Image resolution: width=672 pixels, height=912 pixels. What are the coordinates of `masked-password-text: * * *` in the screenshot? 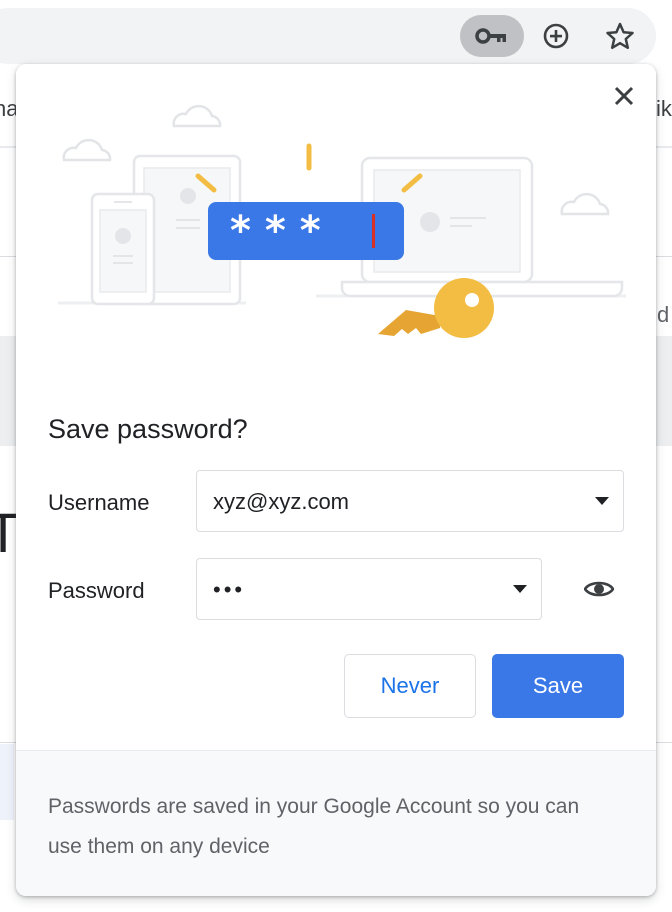 It's located at (275, 231).